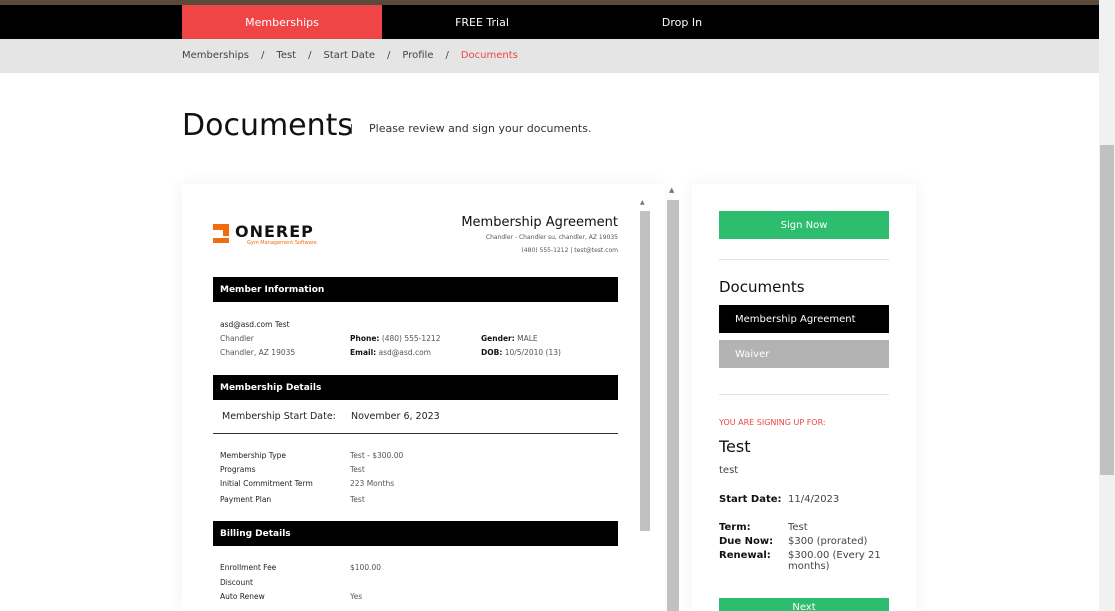 The height and width of the screenshot is (611, 1115). Describe the element at coordinates (798, 527) in the screenshot. I see `term-value: Test` at that location.